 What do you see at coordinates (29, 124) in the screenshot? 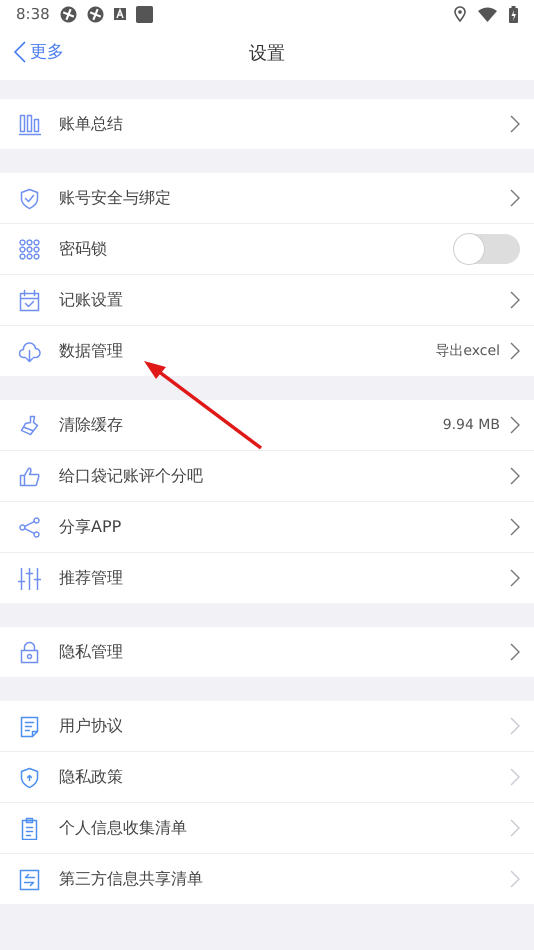
I see `bar-chart-icon` at bounding box center [29, 124].